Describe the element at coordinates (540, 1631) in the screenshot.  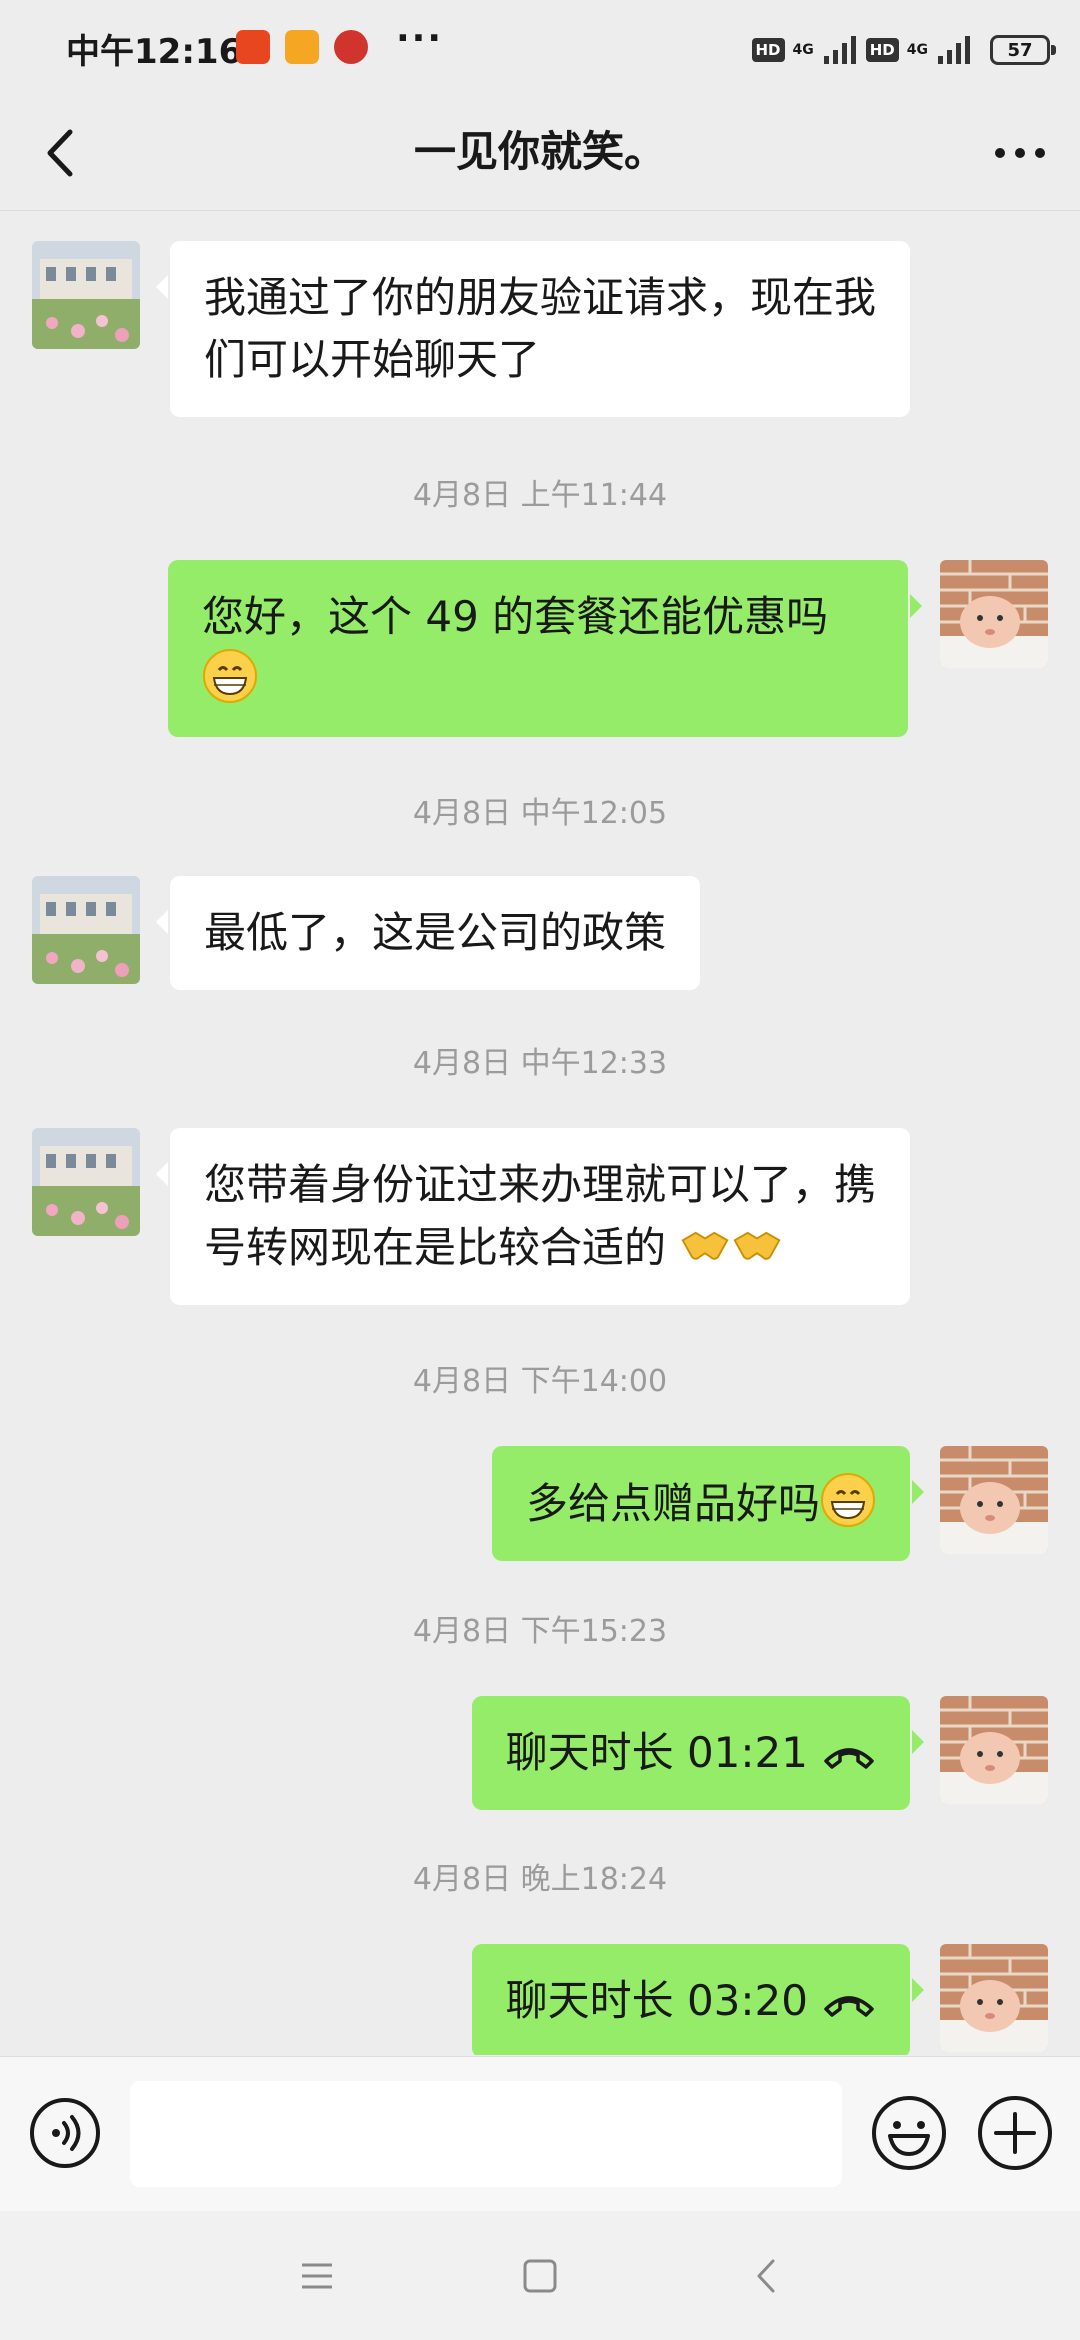
I see `message-timestamp: 4月8日 下午15:23` at that location.